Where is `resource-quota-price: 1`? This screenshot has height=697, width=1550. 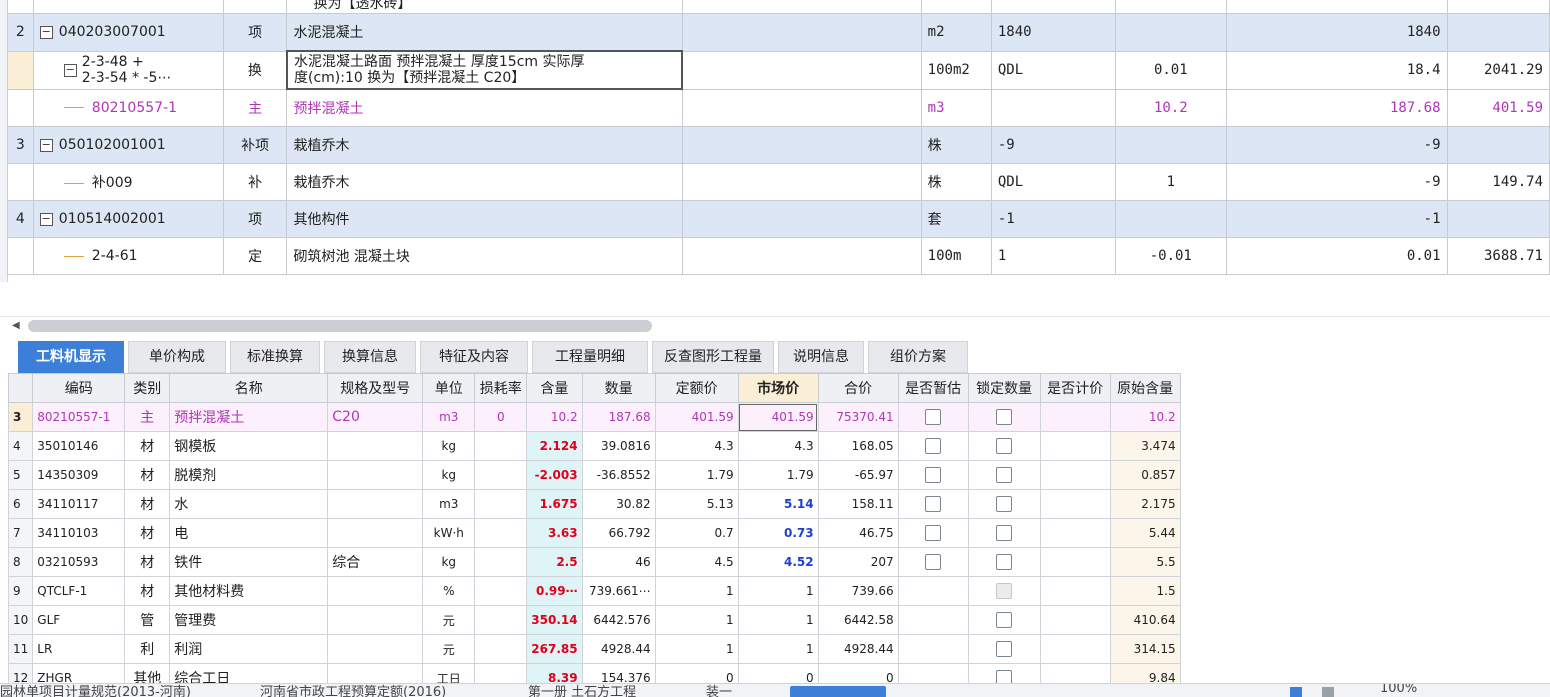 resource-quota-price: 1 is located at coordinates (696, 620).